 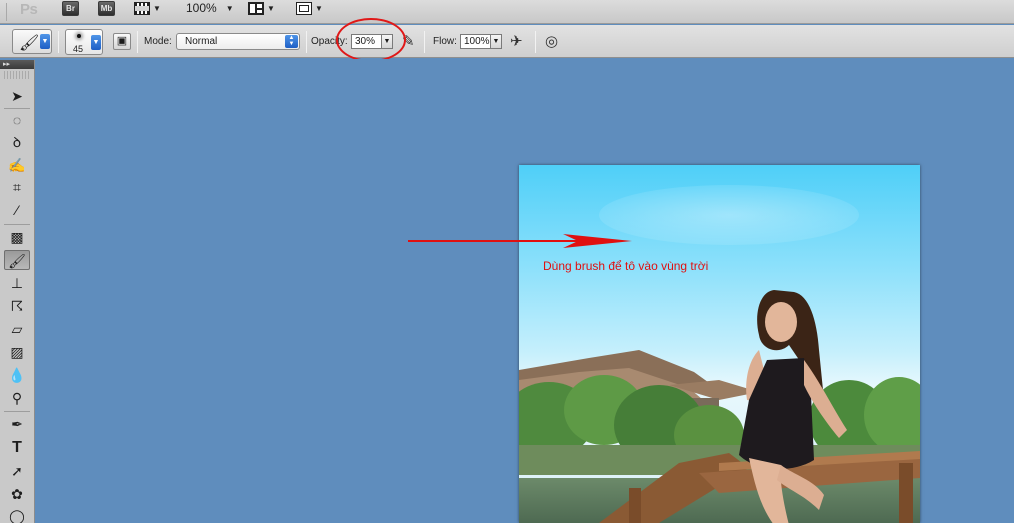 What do you see at coordinates (304, 8) in the screenshot?
I see `screen-mode-icon` at bounding box center [304, 8].